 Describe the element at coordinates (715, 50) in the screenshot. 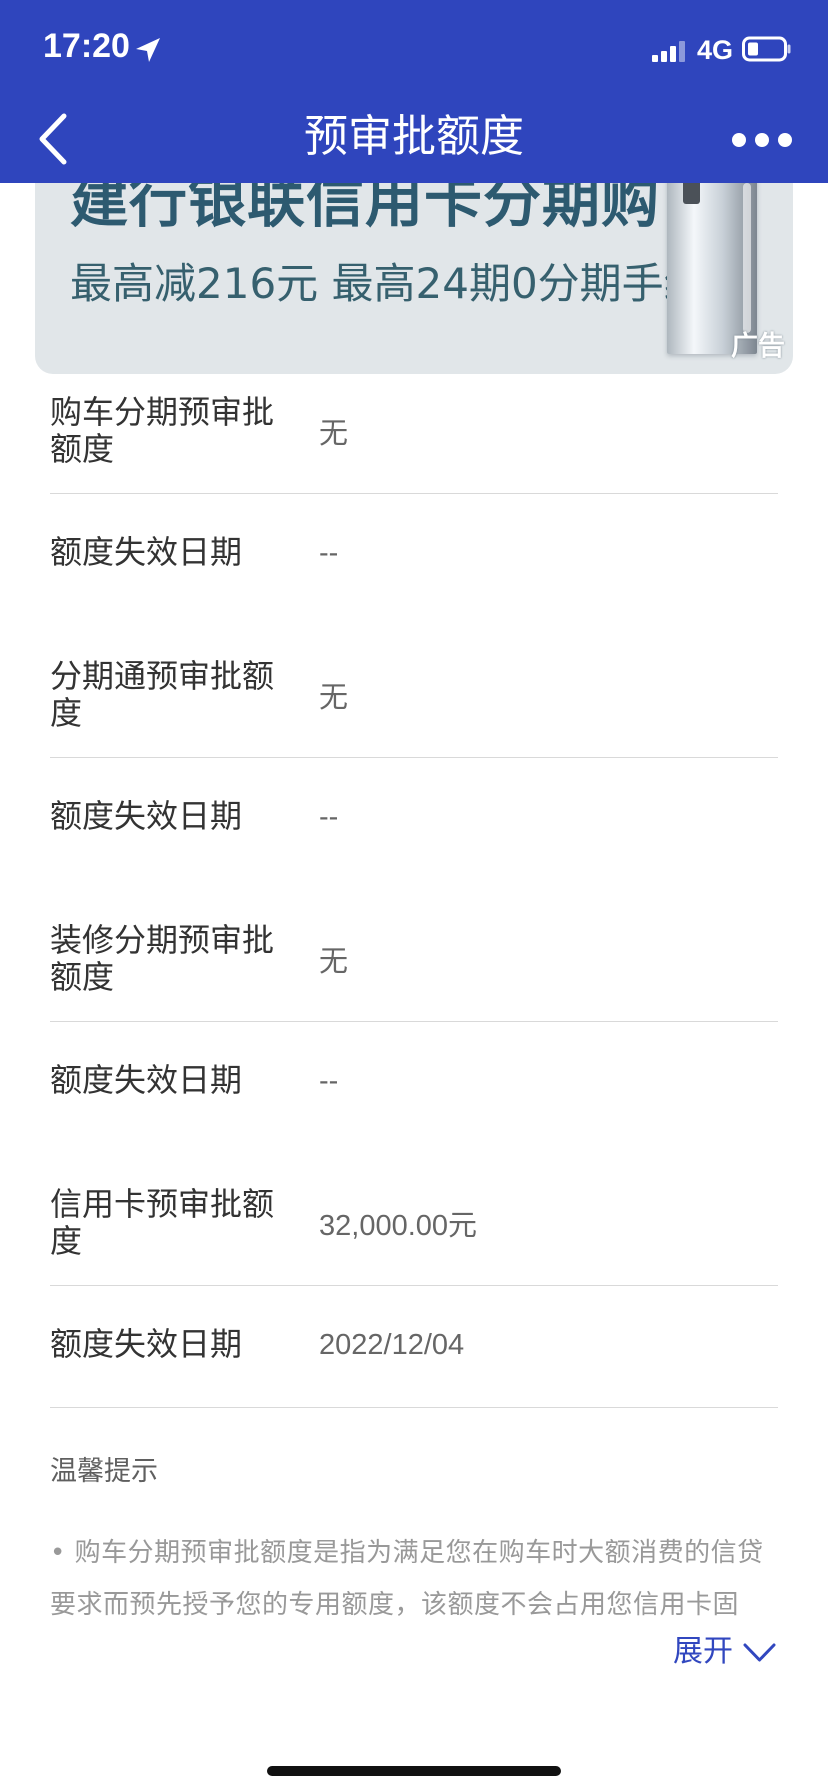

I see `network-type: 4G` at that location.